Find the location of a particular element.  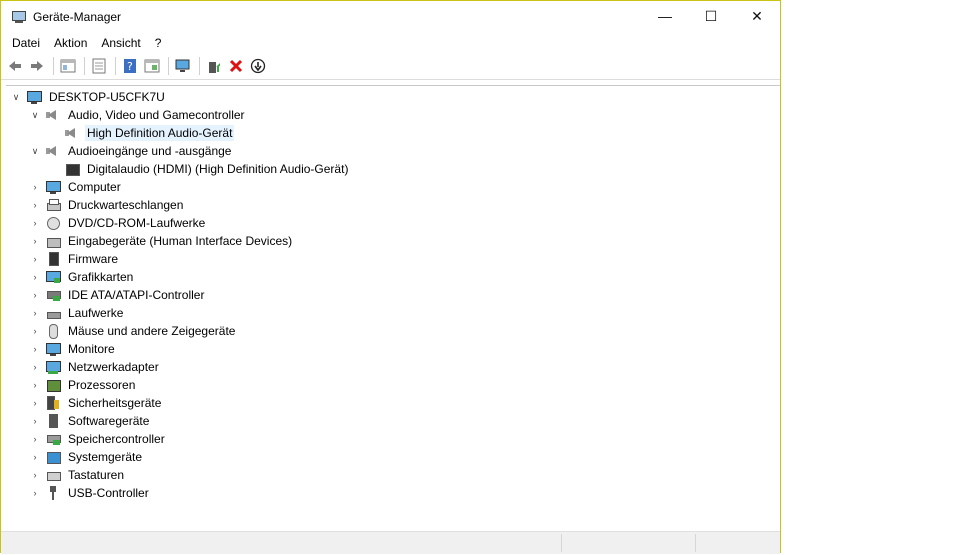

close-button: ✕ is located at coordinates (757, 16).